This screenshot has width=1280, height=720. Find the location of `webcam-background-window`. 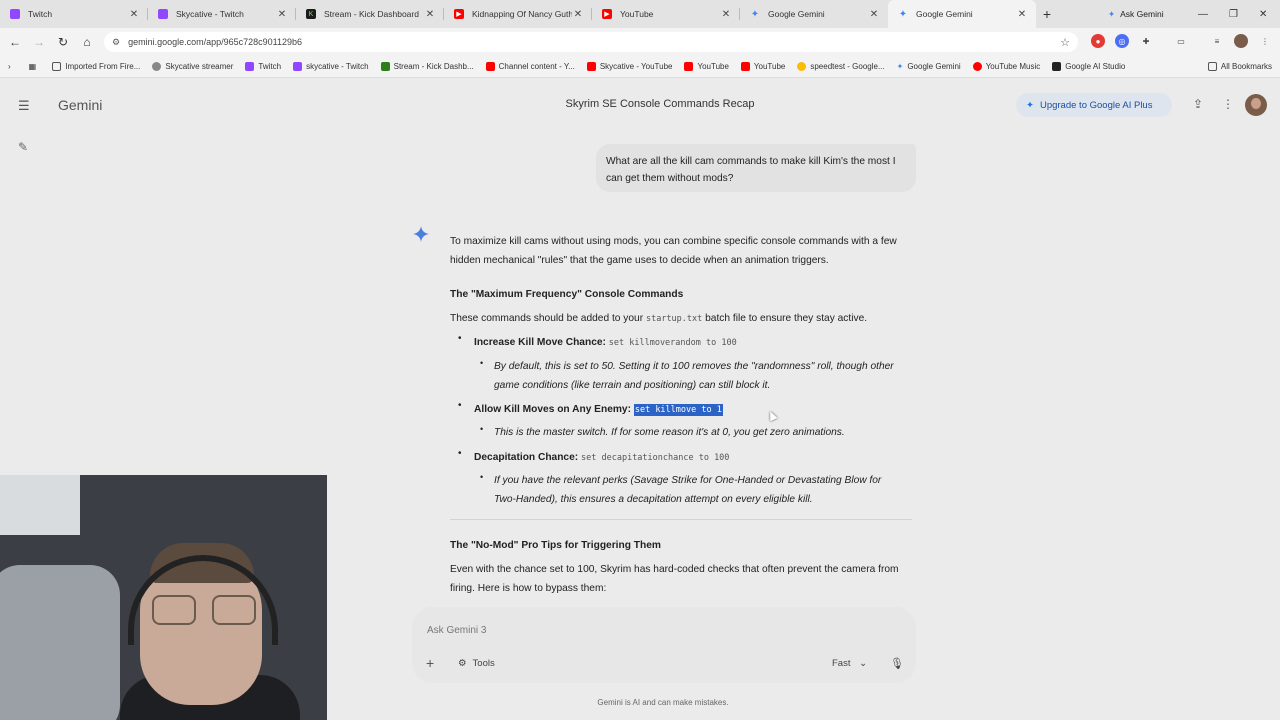

webcam-background-window is located at coordinates (40, 505).